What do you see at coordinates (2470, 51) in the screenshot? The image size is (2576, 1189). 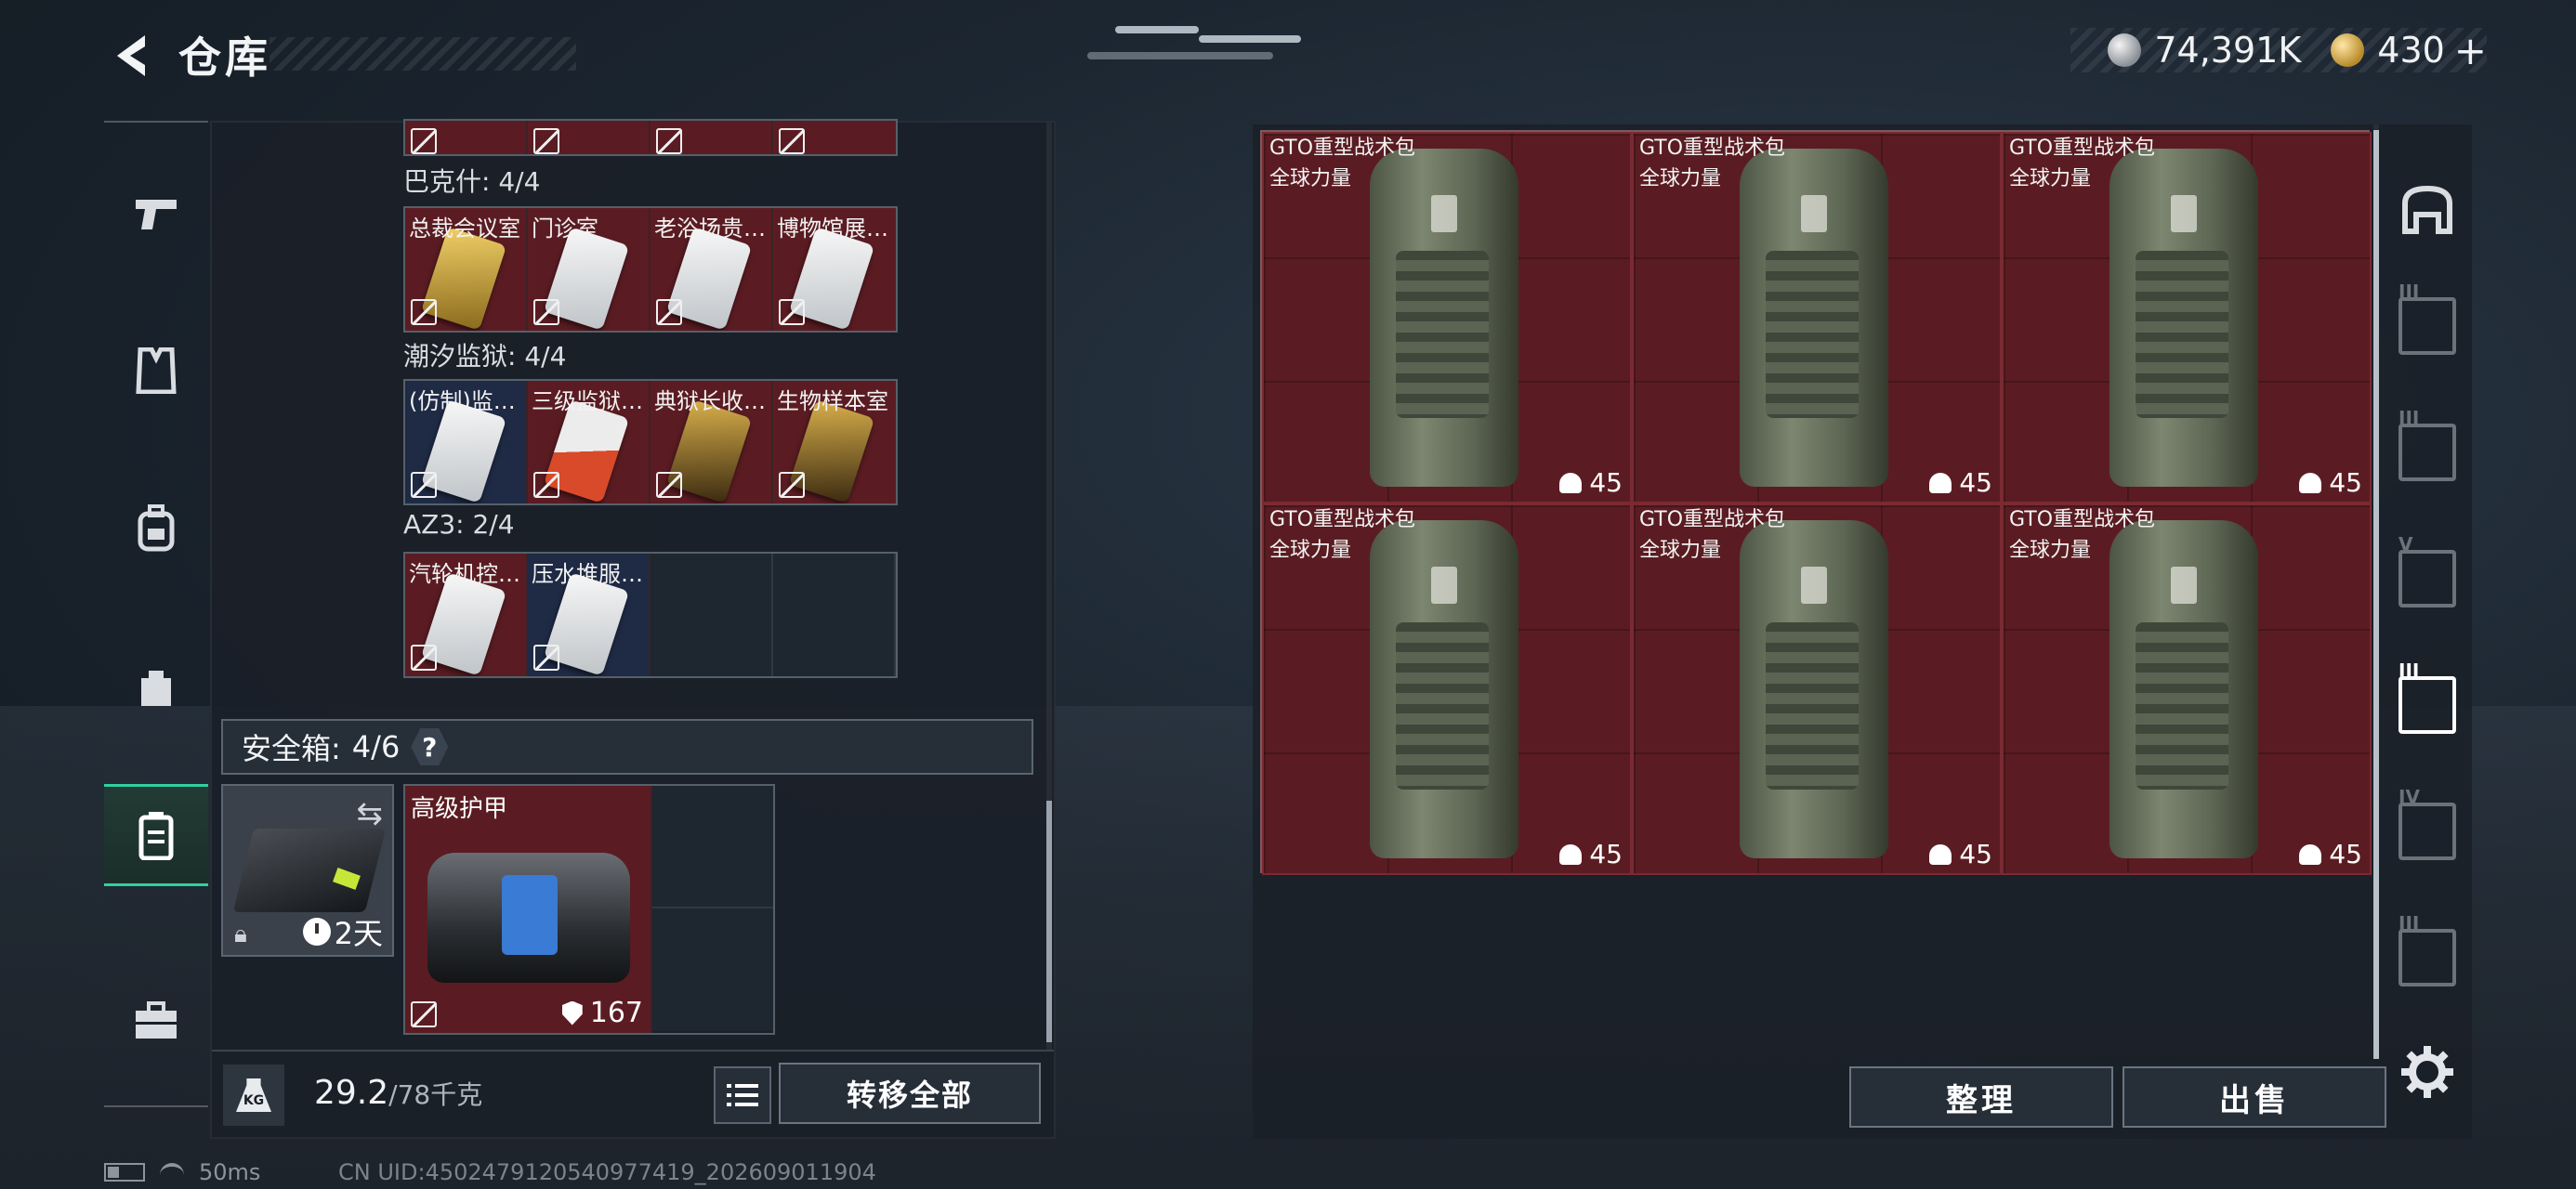 I see `add-currency-button: +` at bounding box center [2470, 51].